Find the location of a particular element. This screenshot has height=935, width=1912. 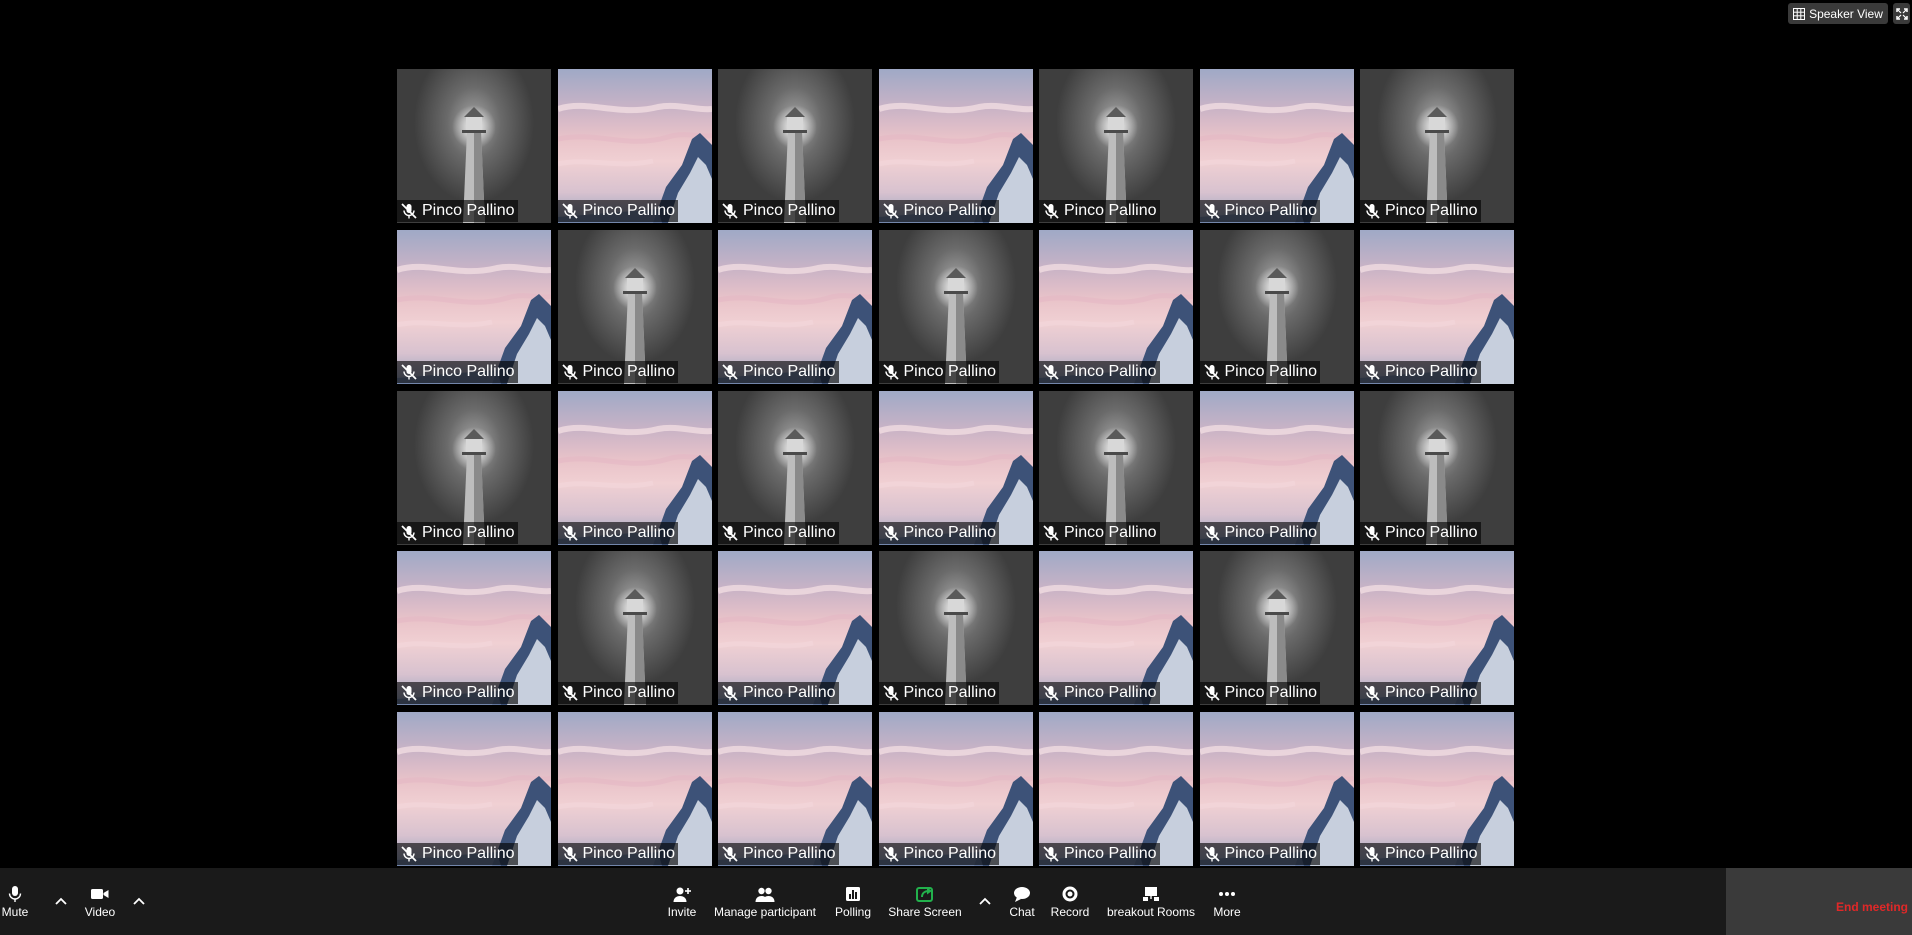

add-user-icon is located at coordinates (682, 894).